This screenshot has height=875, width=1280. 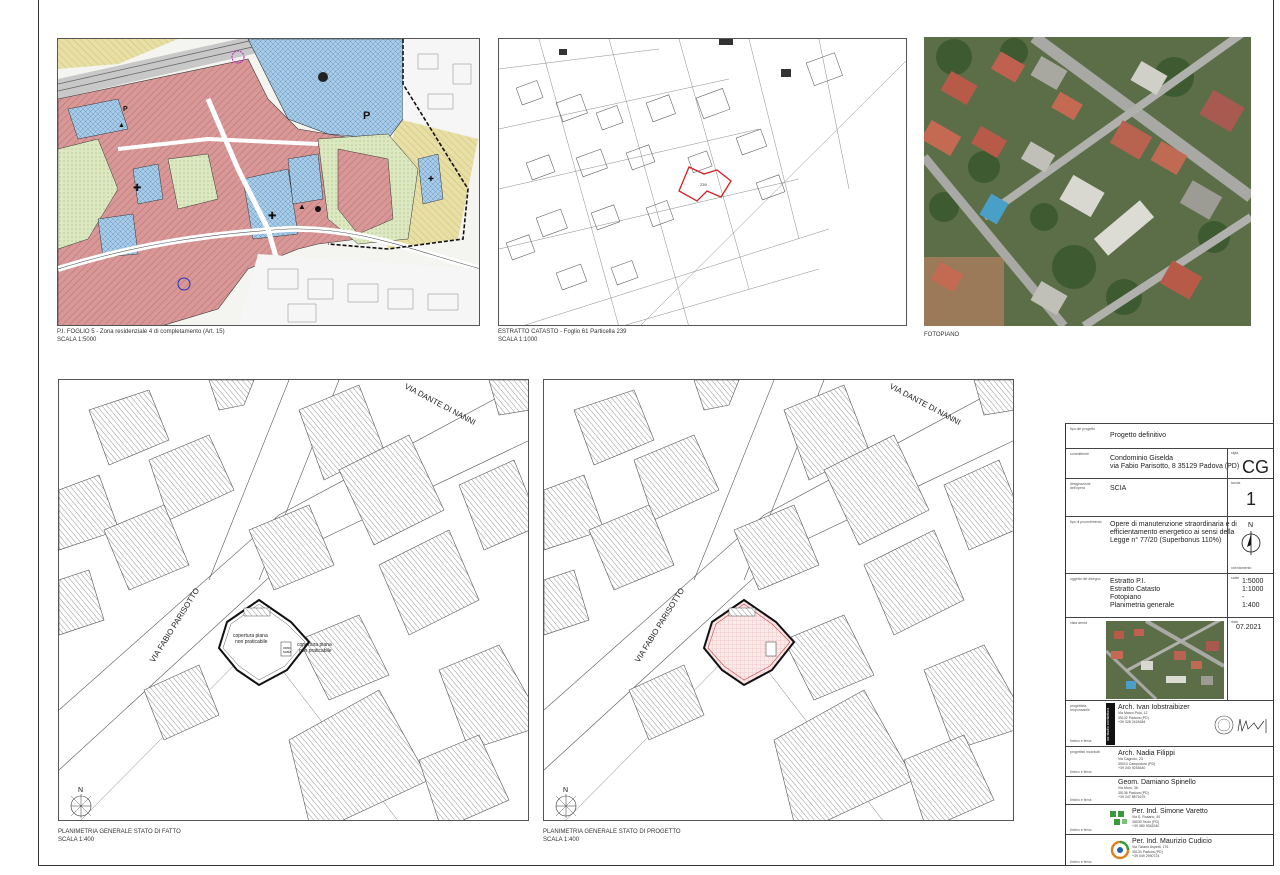 I want to click on fotopiano-panel, so click(x=1087, y=181).